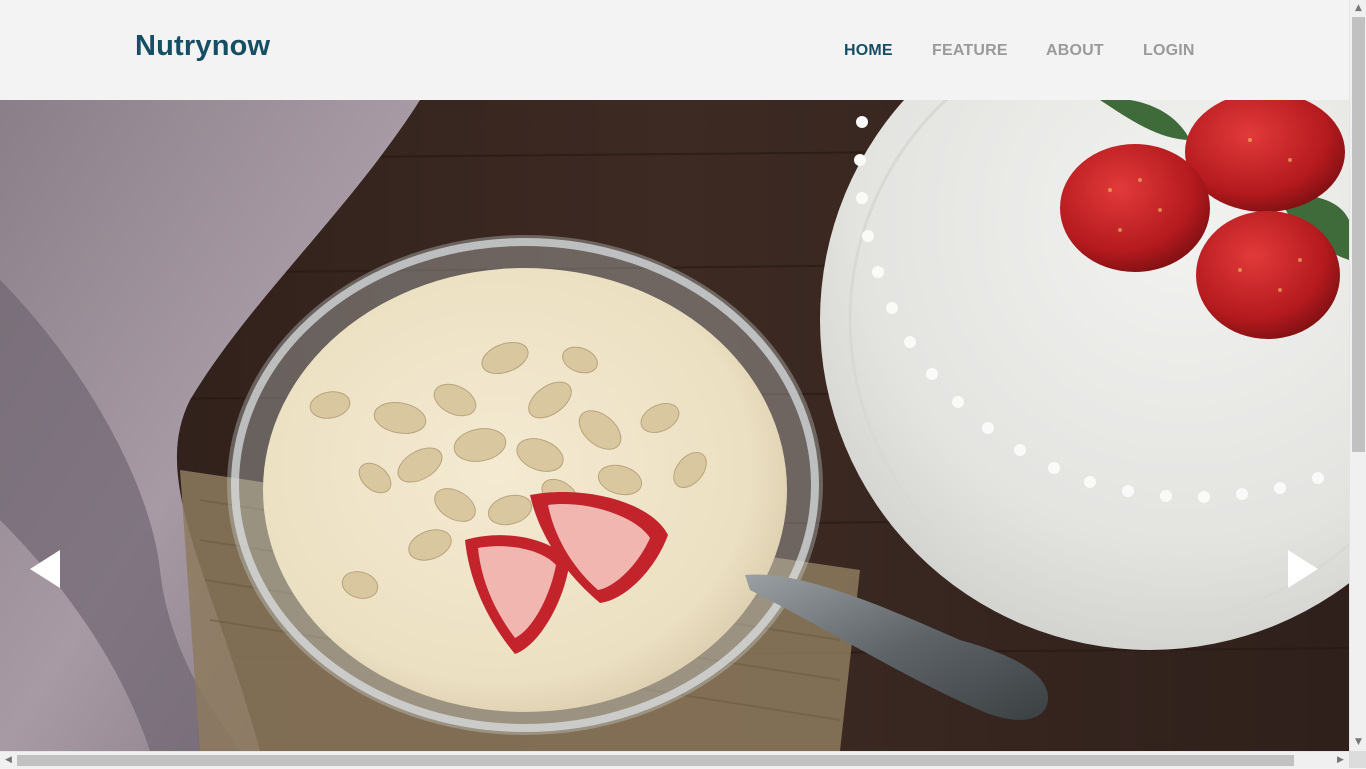 This screenshot has height=769, width=1366. Describe the element at coordinates (970, 51) in the screenshot. I see `nav-feature-link: FEATURE` at that location.